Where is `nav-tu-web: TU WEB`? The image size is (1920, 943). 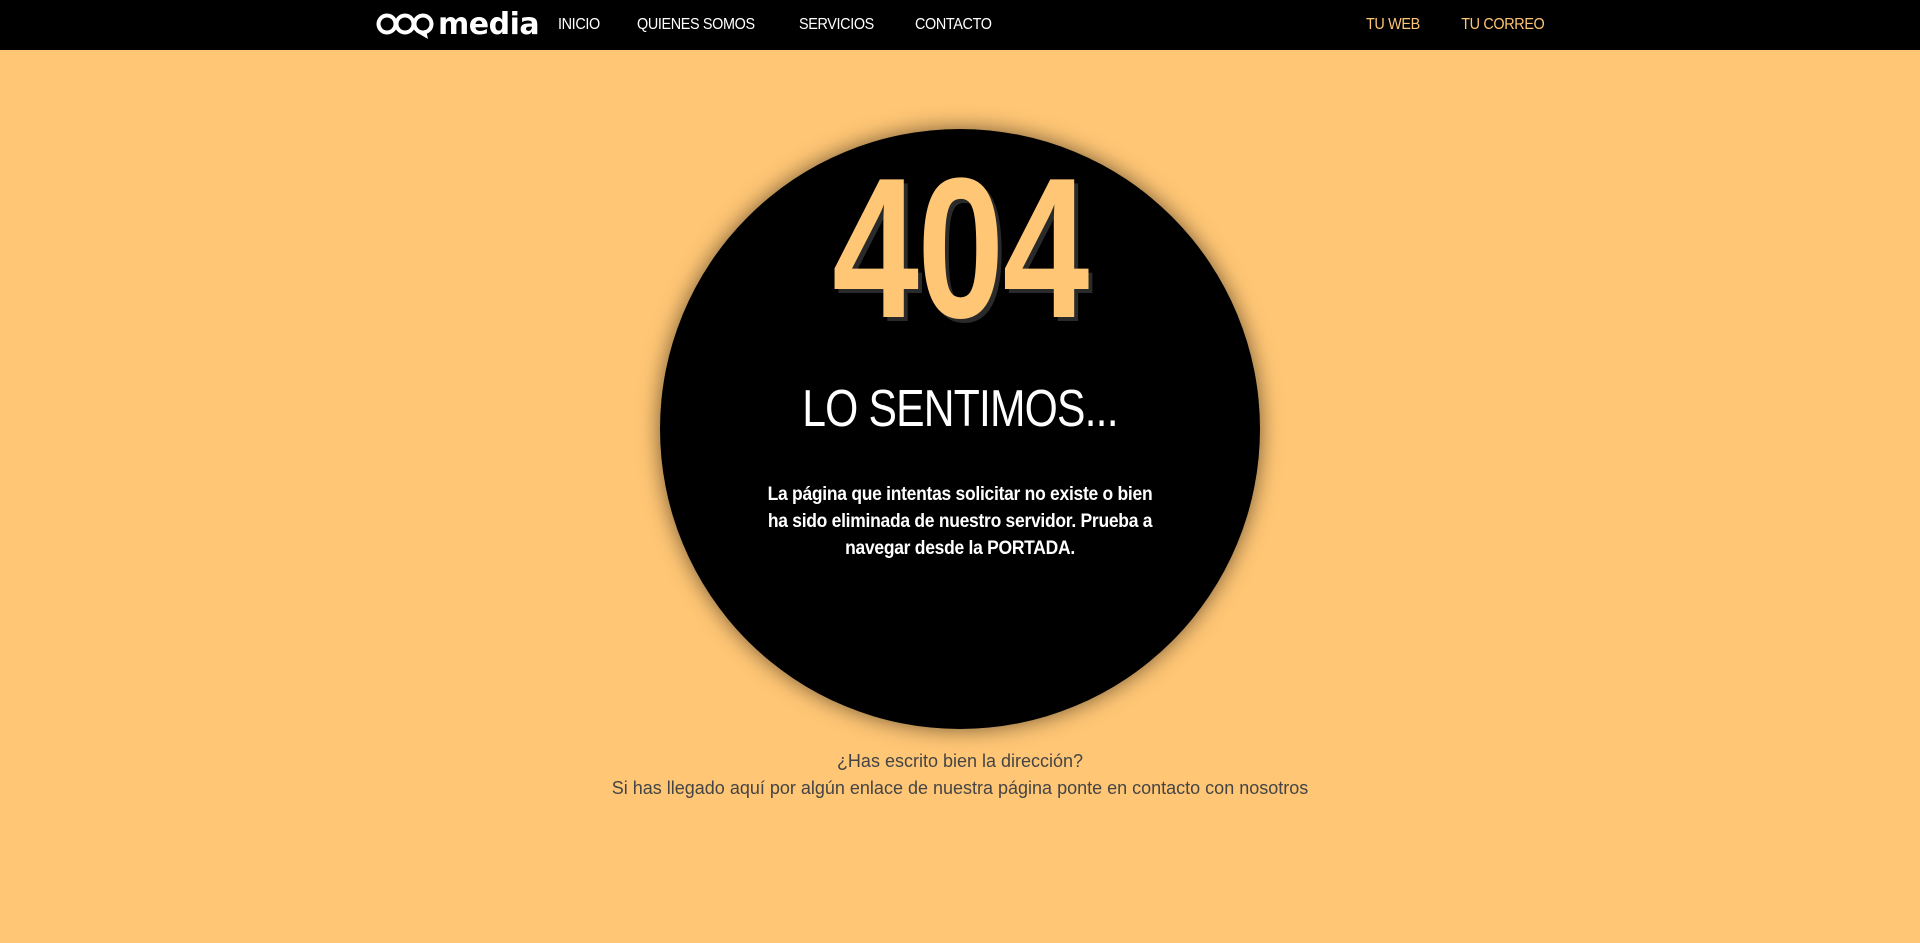
nav-tu-web: TU WEB is located at coordinates (1393, 25).